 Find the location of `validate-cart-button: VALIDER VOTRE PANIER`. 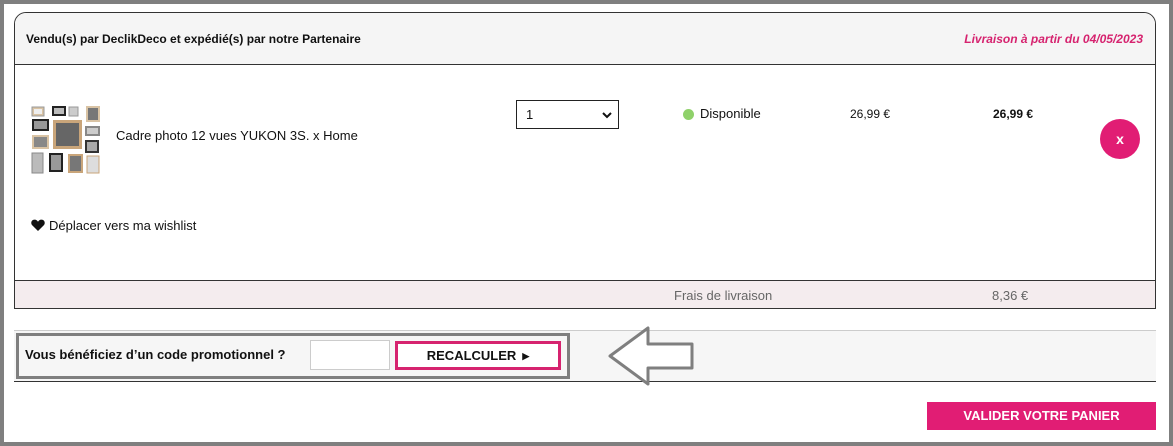

validate-cart-button: VALIDER VOTRE PANIER is located at coordinates (1041, 416).